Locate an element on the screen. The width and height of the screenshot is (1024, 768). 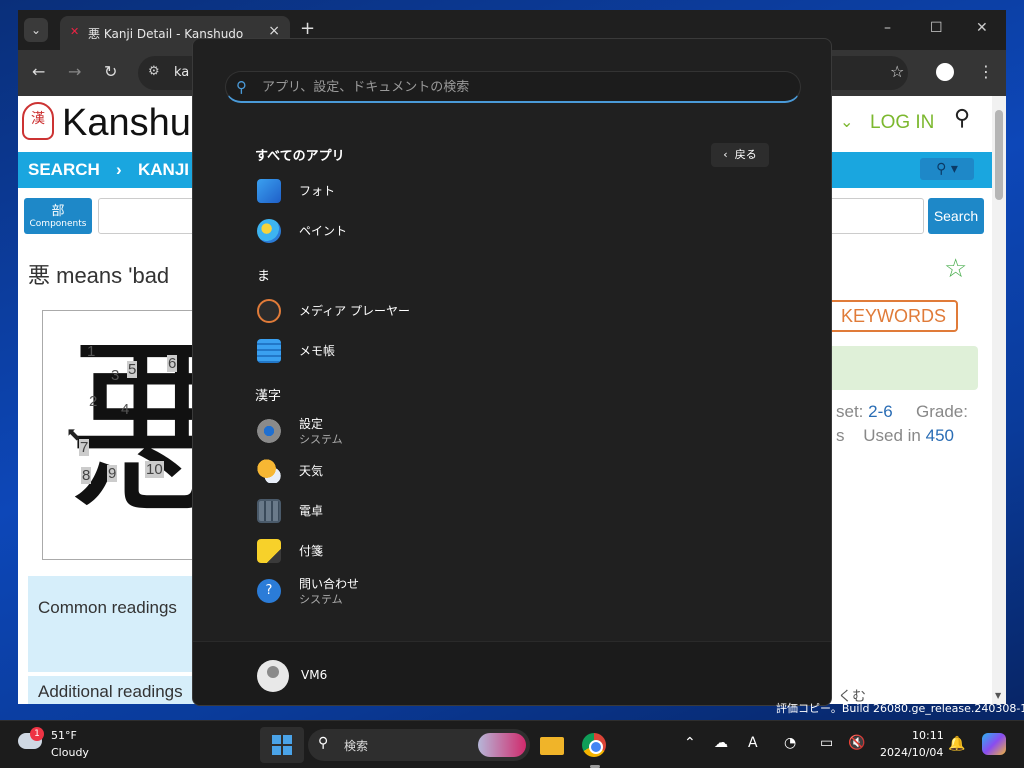
reload-icon: ↻ is located at coordinates (110, 71).